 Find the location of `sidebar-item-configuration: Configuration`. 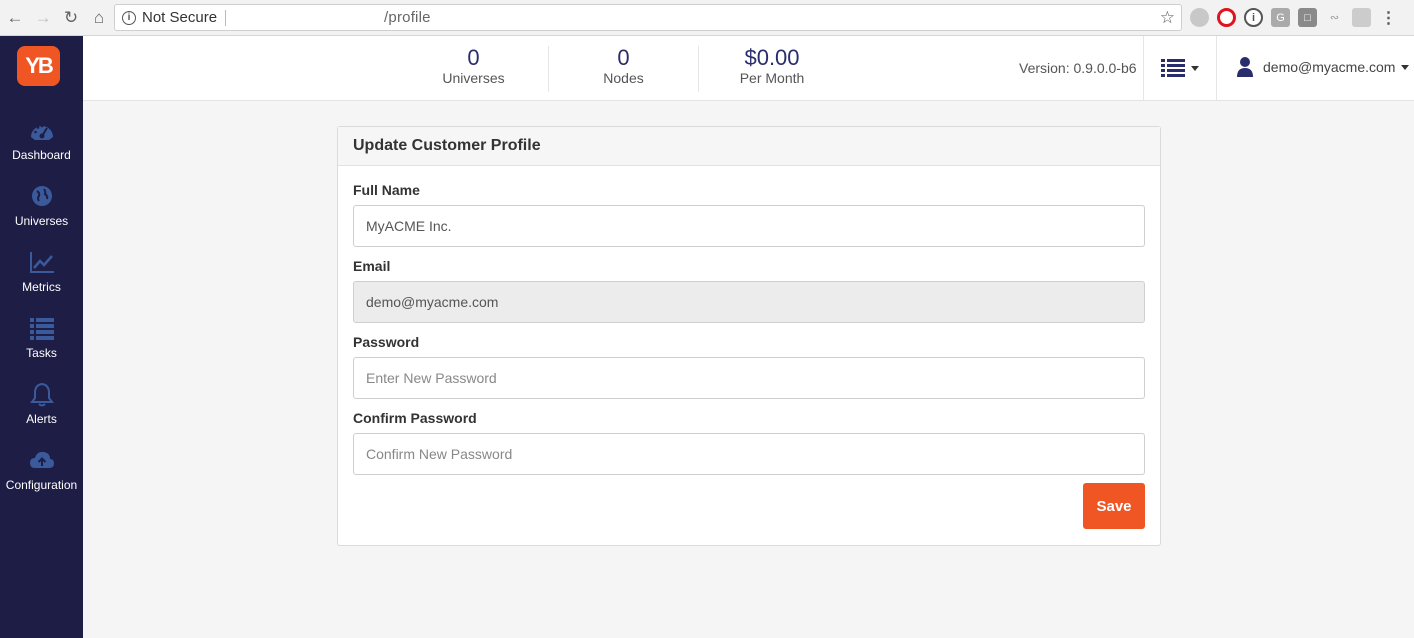

sidebar-item-configuration: Configuration is located at coordinates (41, 470).